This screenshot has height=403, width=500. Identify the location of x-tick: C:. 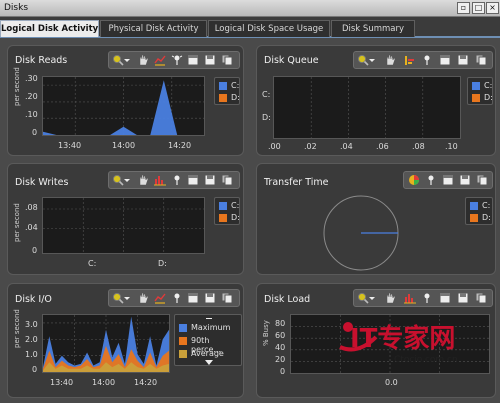
(92, 263).